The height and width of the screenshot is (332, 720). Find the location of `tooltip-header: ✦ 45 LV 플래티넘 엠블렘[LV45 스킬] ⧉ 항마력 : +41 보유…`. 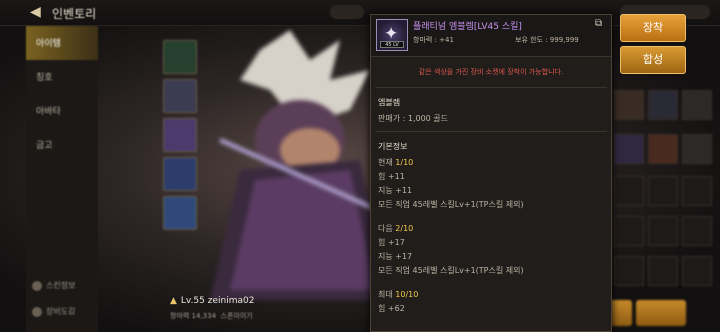

tooltip-header: ✦ 45 LV 플래티넘 엠블렘[LV45 스킬] ⧉ 항마력 : +41 보유… is located at coordinates (491, 36).